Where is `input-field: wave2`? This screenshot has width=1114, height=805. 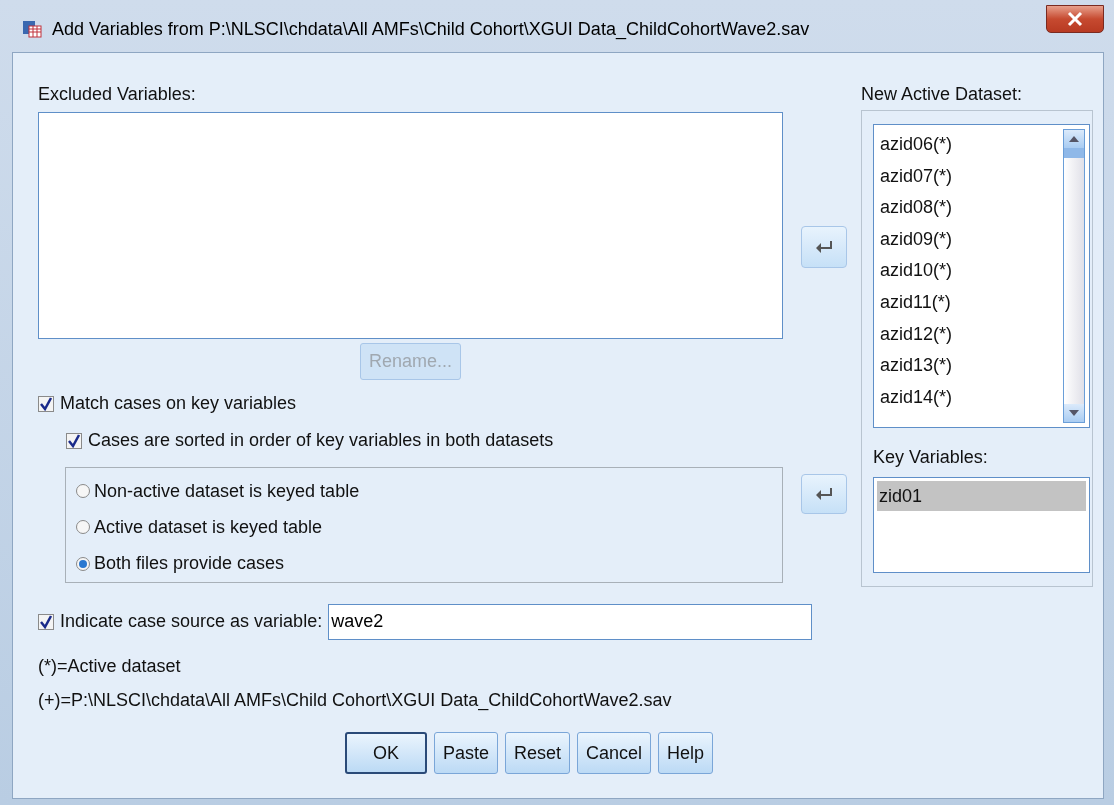
input-field: wave2 is located at coordinates (570, 621).